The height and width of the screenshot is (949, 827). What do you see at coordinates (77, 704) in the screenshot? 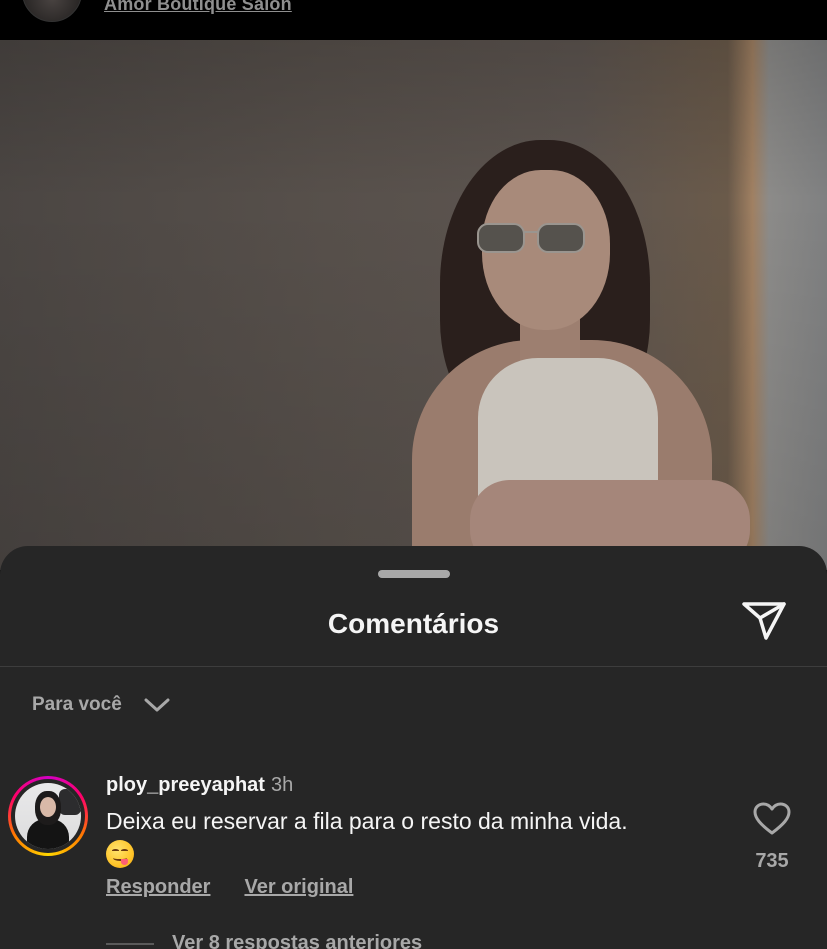
I see `sort-filter-label: Para você` at bounding box center [77, 704].